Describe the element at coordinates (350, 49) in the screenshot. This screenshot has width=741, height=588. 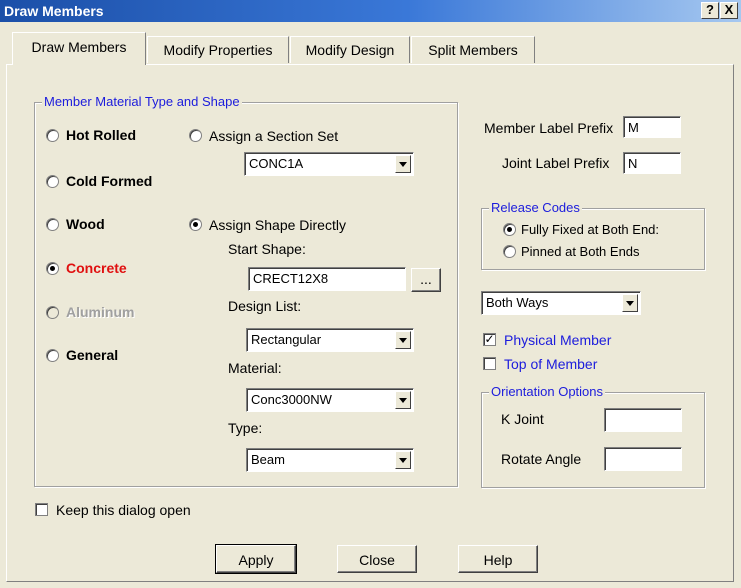
I see `tab-modify-design: Modify Design` at that location.